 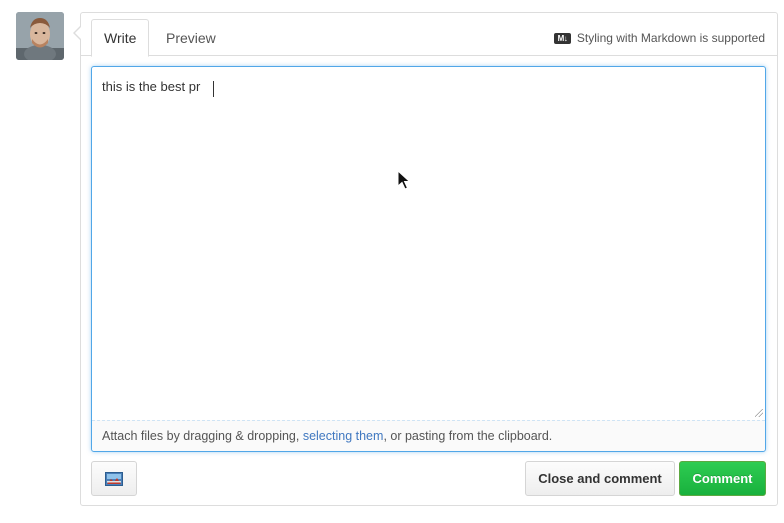 I want to click on select-files-link: selecting them, so click(x=343, y=436).